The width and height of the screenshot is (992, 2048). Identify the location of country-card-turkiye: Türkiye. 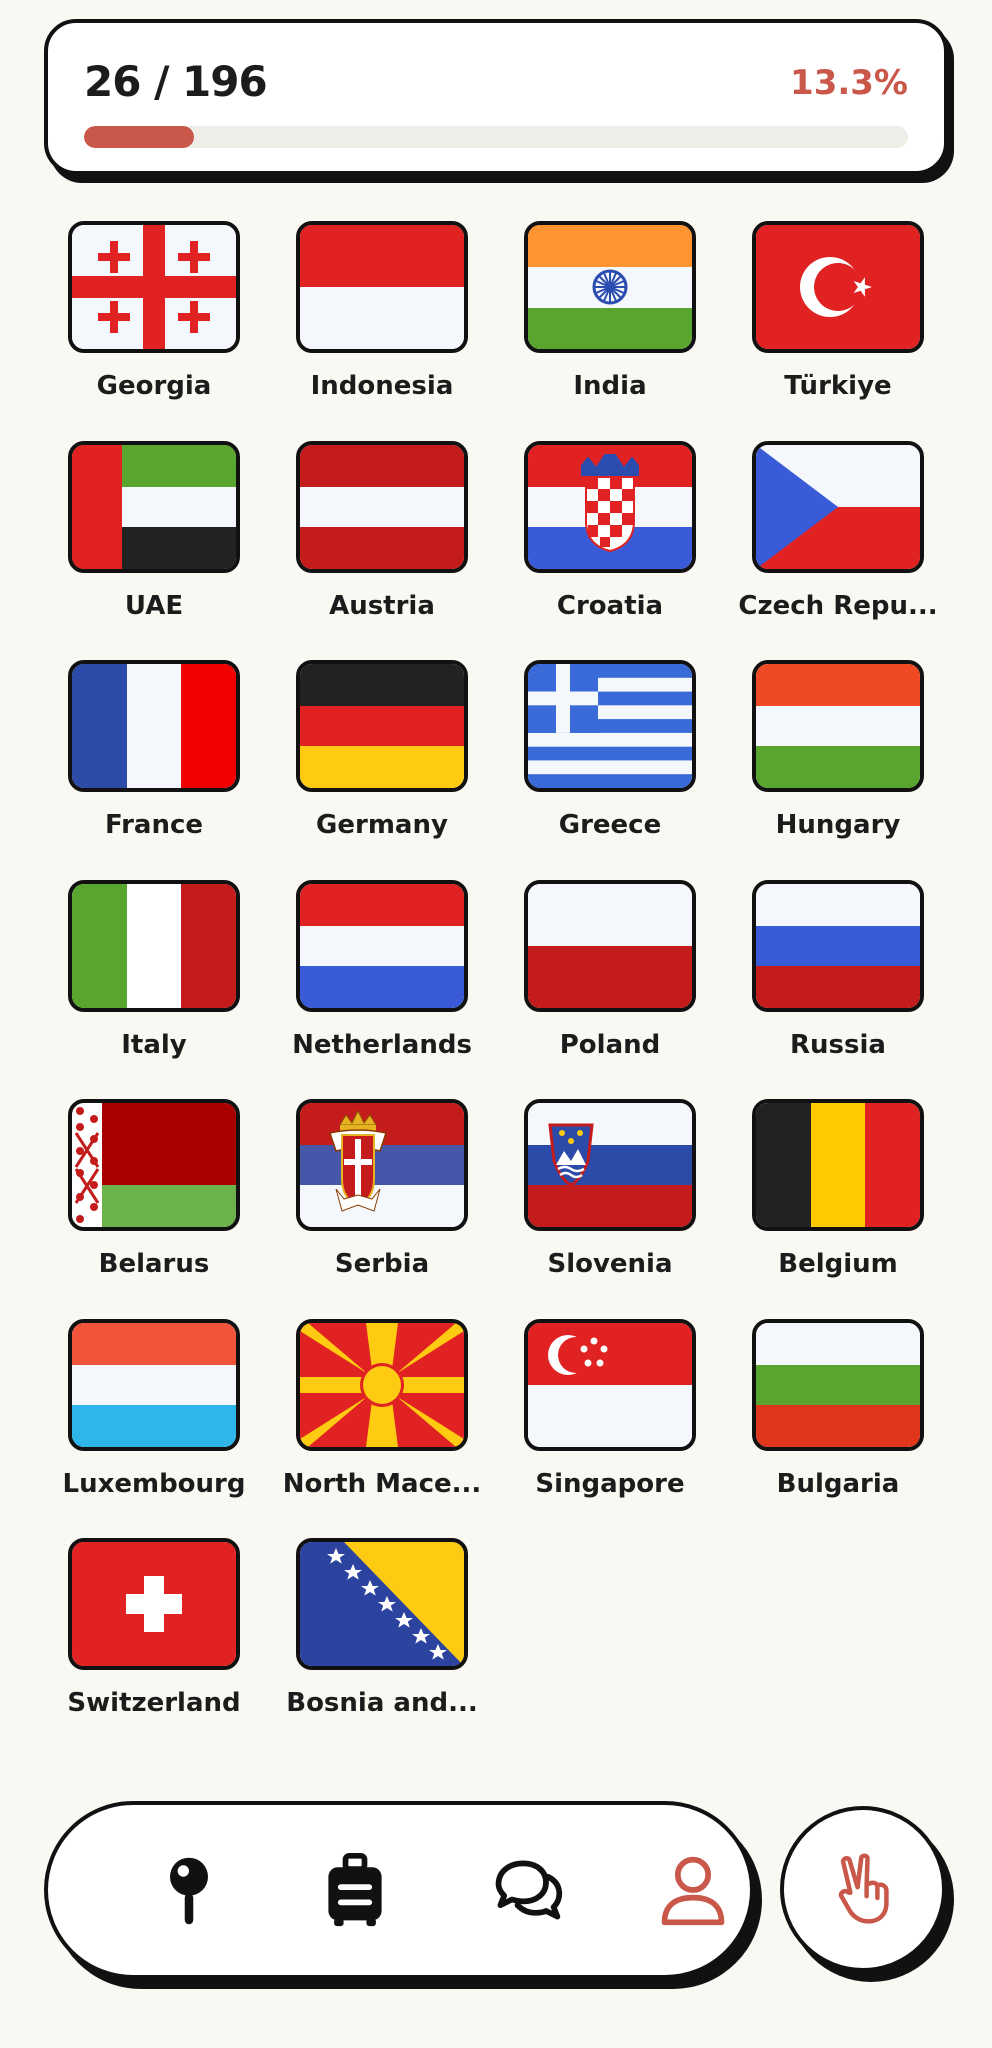
(838, 331).